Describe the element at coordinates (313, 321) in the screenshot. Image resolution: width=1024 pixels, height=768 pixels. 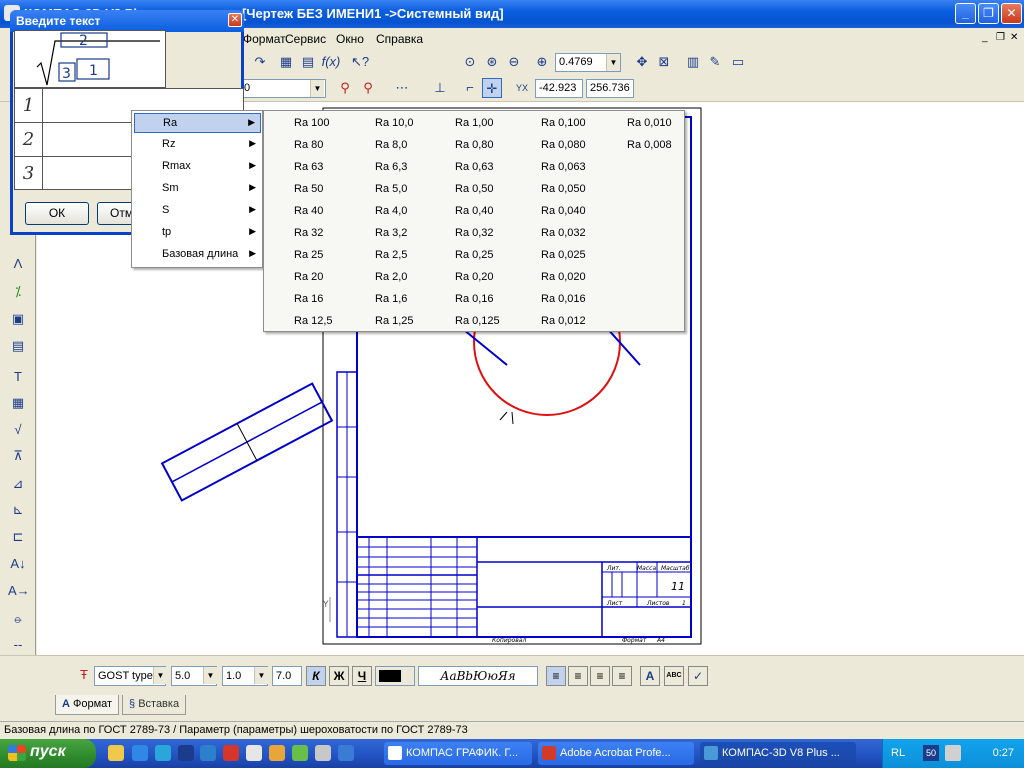
I see `ra-value-item: Ra 12,5` at that location.